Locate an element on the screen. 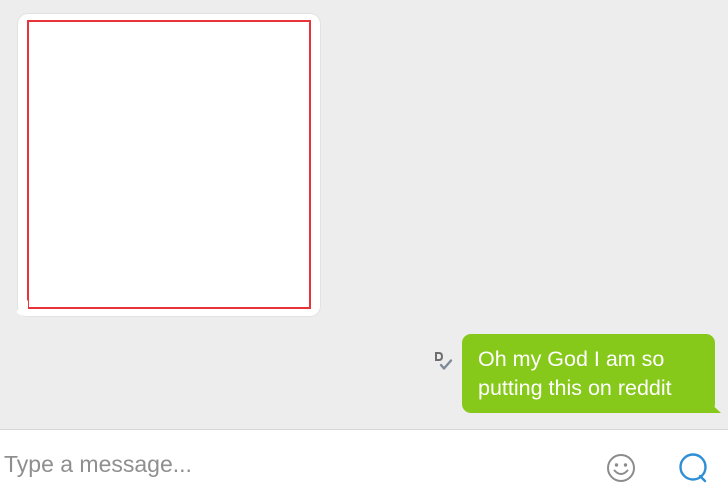 This screenshot has height=499, width=728. outgoing-message-text: Oh my God I am so putting this on reddit is located at coordinates (575, 373).